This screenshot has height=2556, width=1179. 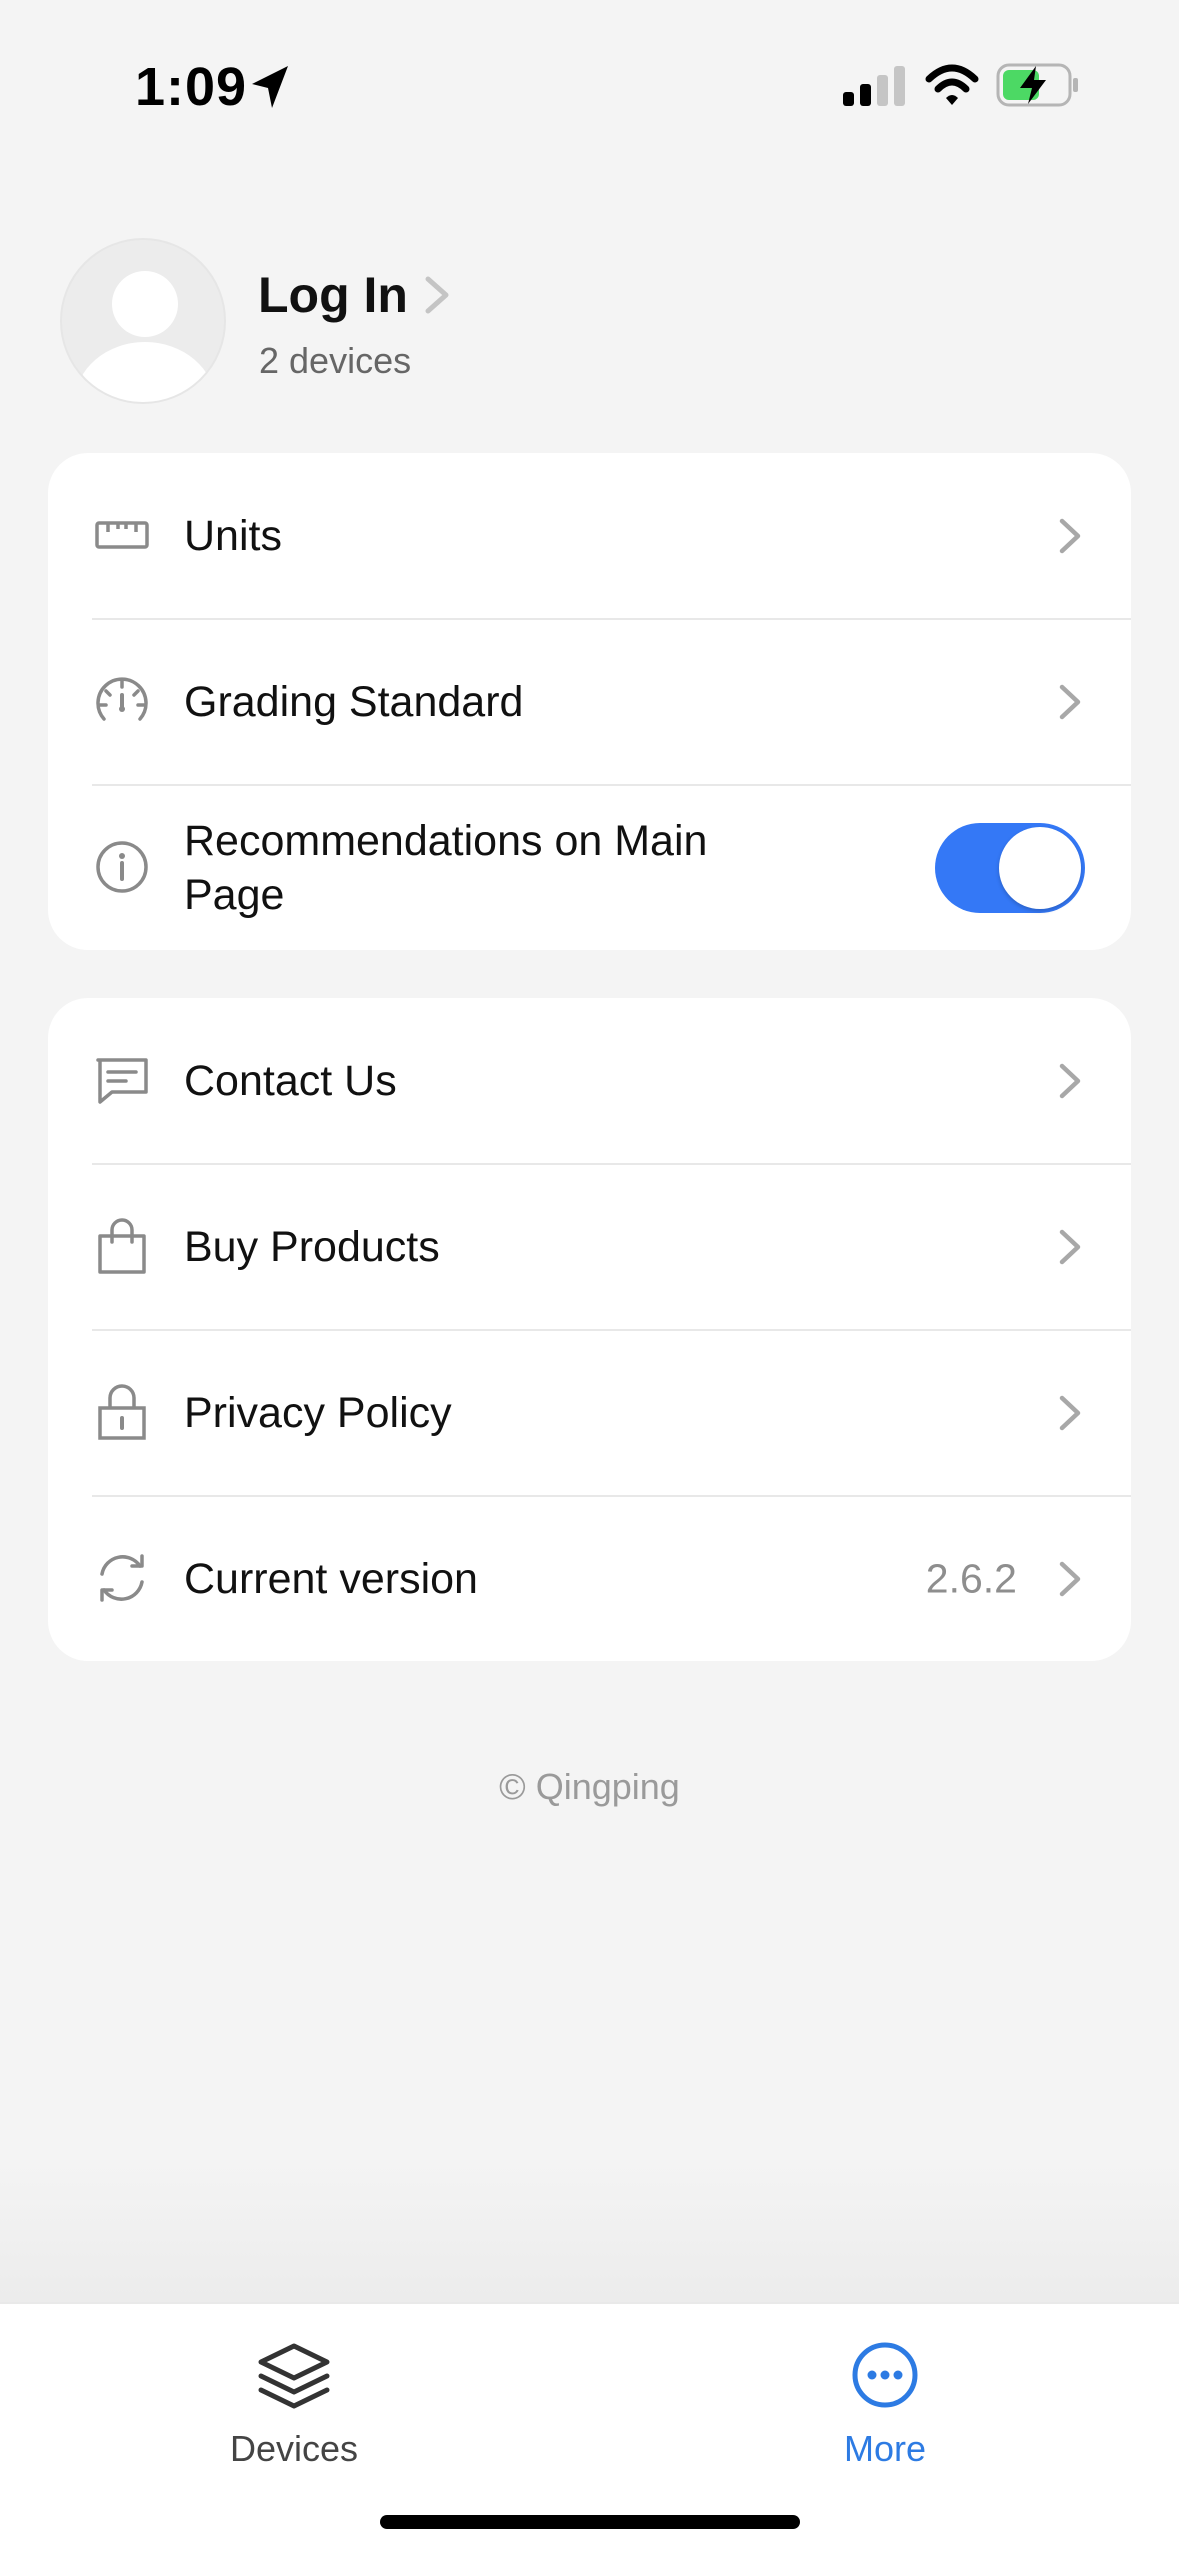 What do you see at coordinates (885, 2375) in the screenshot?
I see `more-icon` at bounding box center [885, 2375].